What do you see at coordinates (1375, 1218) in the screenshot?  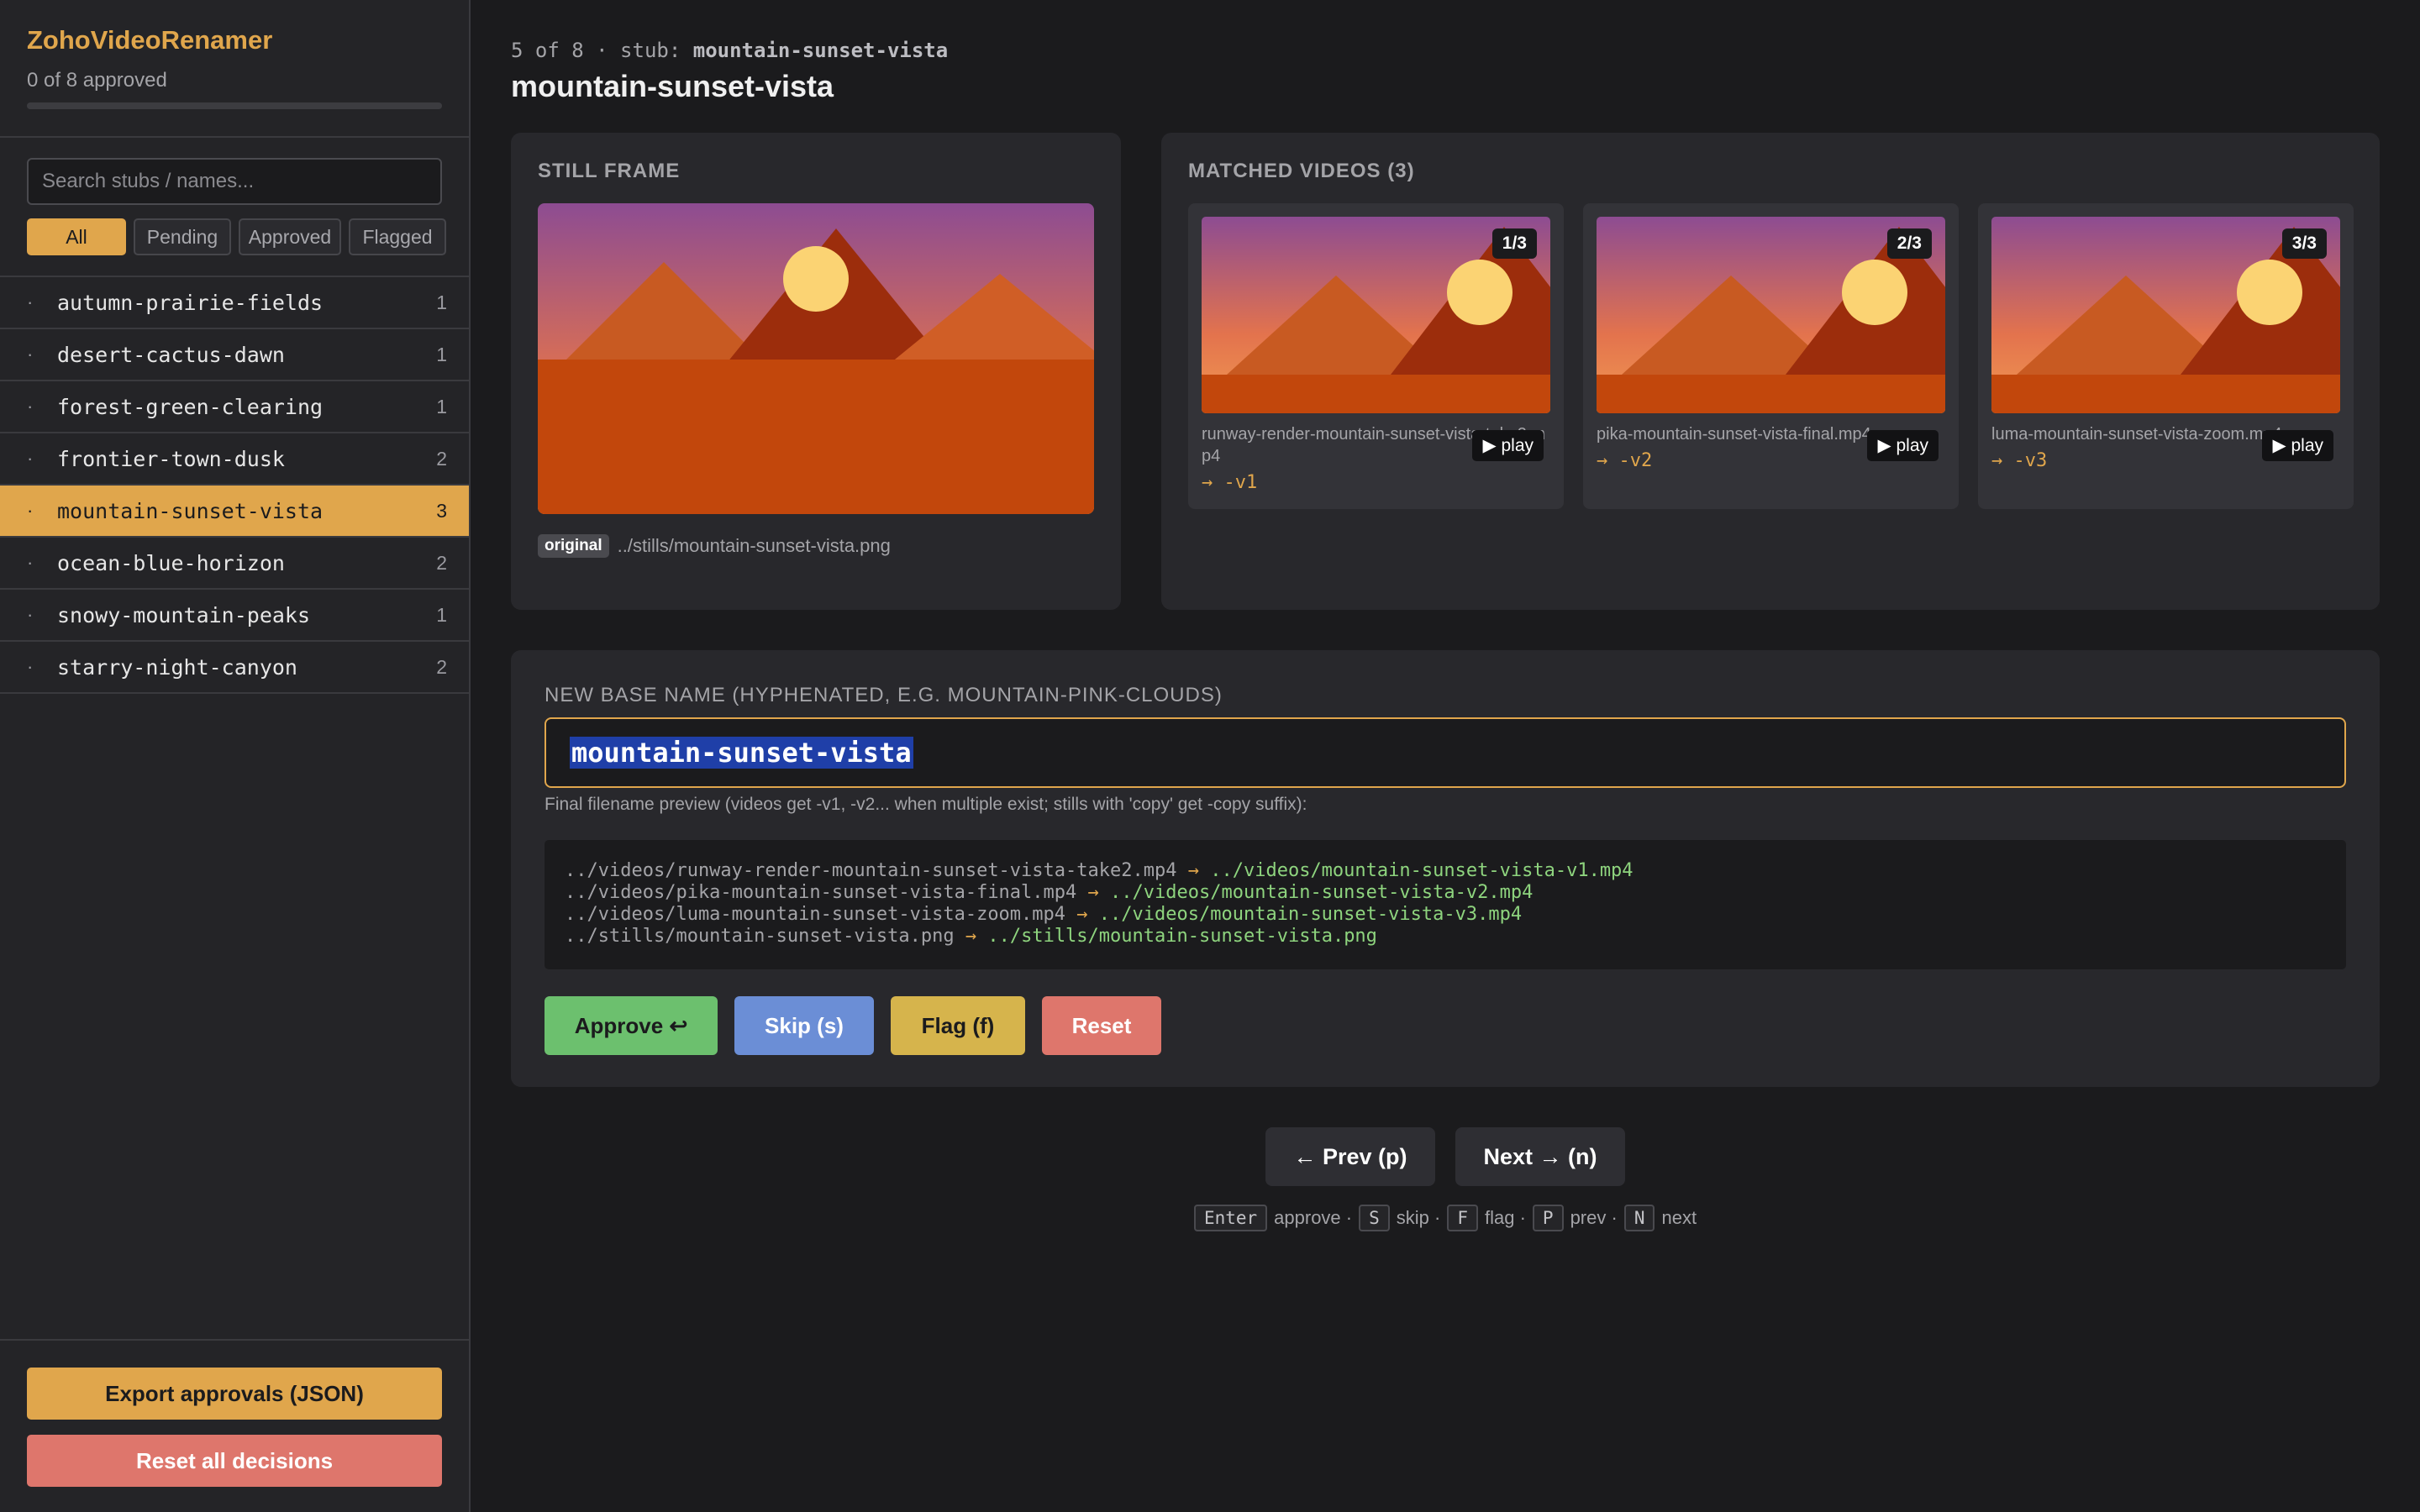 I see `shortcut-key: S` at bounding box center [1375, 1218].